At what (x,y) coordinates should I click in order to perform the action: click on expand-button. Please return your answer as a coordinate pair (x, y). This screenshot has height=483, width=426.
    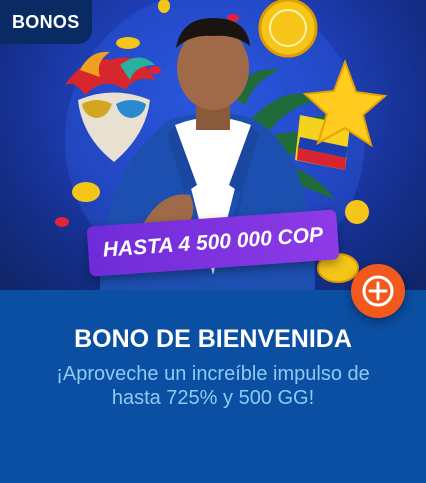
    Looking at the image, I should click on (378, 291).